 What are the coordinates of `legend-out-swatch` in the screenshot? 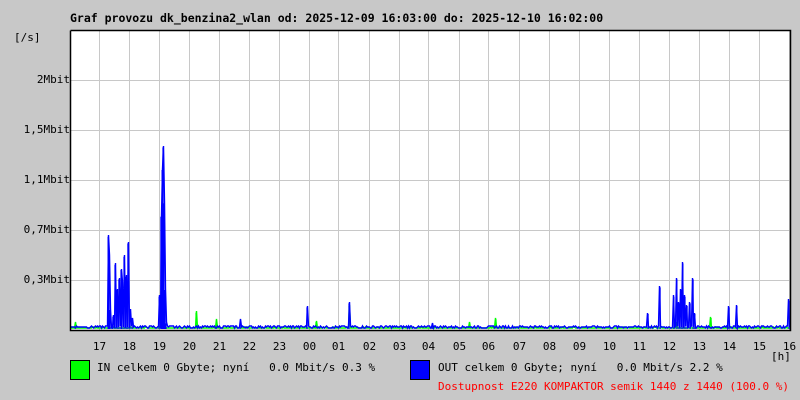 It's located at (420, 370).